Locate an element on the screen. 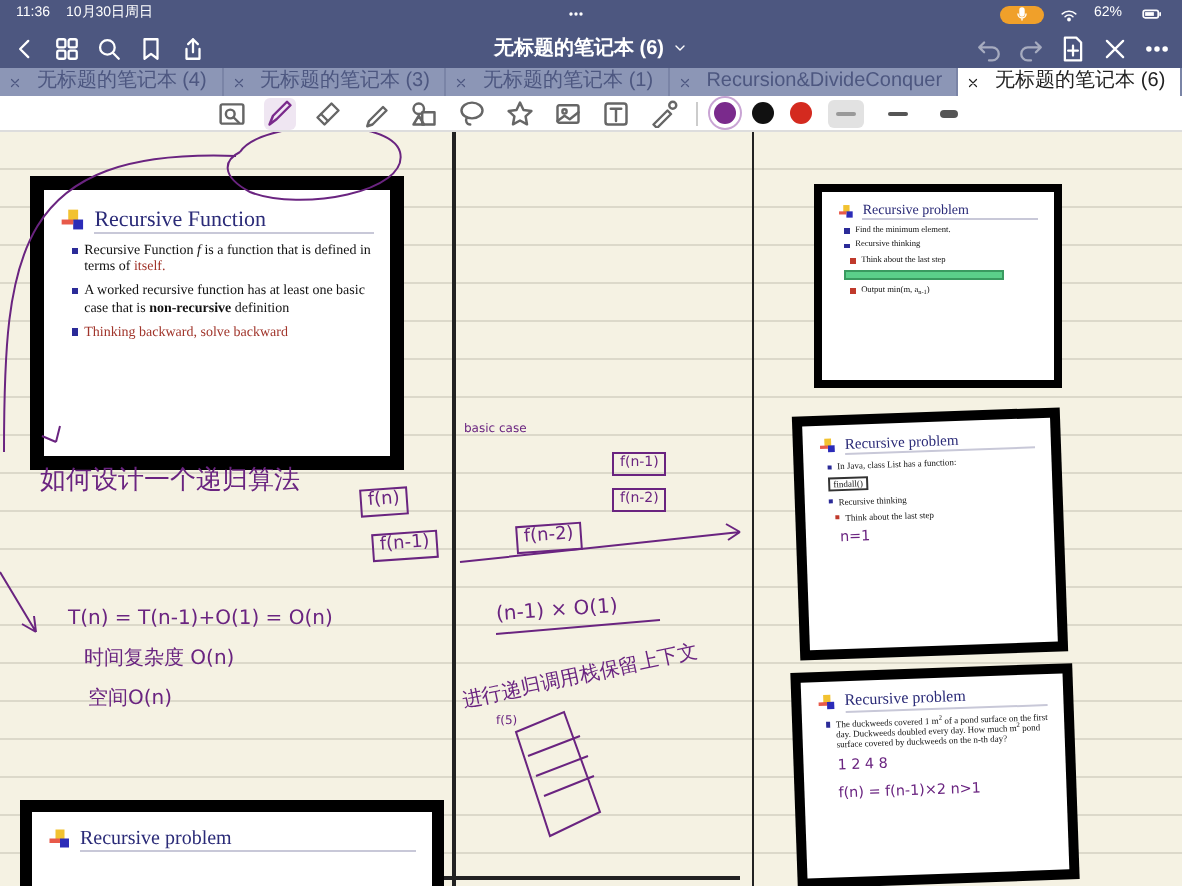 The height and width of the screenshot is (886, 1182). slide-title: Recursive Function is located at coordinates (234, 220).